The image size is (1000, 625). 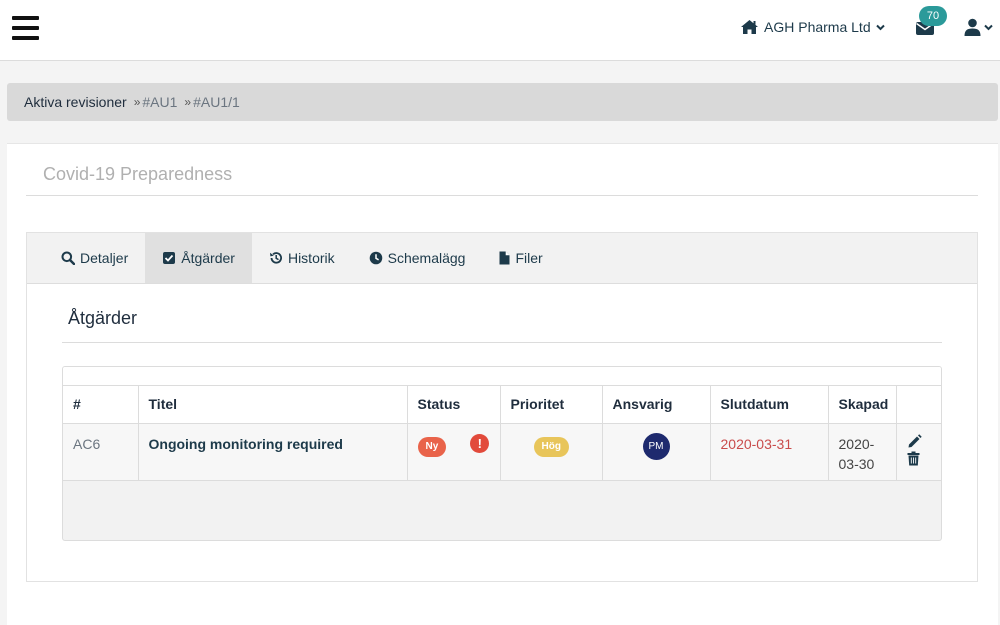 I want to click on column-header-priority: Prioritet, so click(x=551, y=405).